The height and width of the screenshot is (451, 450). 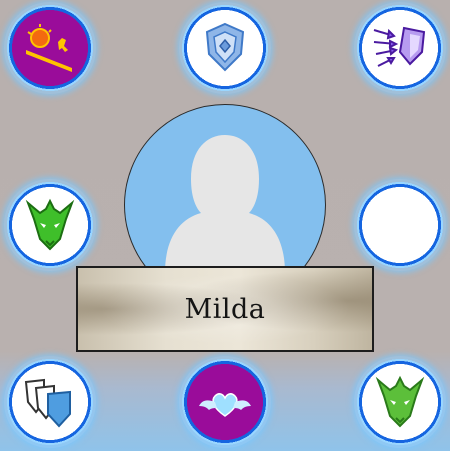 I want to click on sun-over-slope-icon, so click(x=49, y=48).